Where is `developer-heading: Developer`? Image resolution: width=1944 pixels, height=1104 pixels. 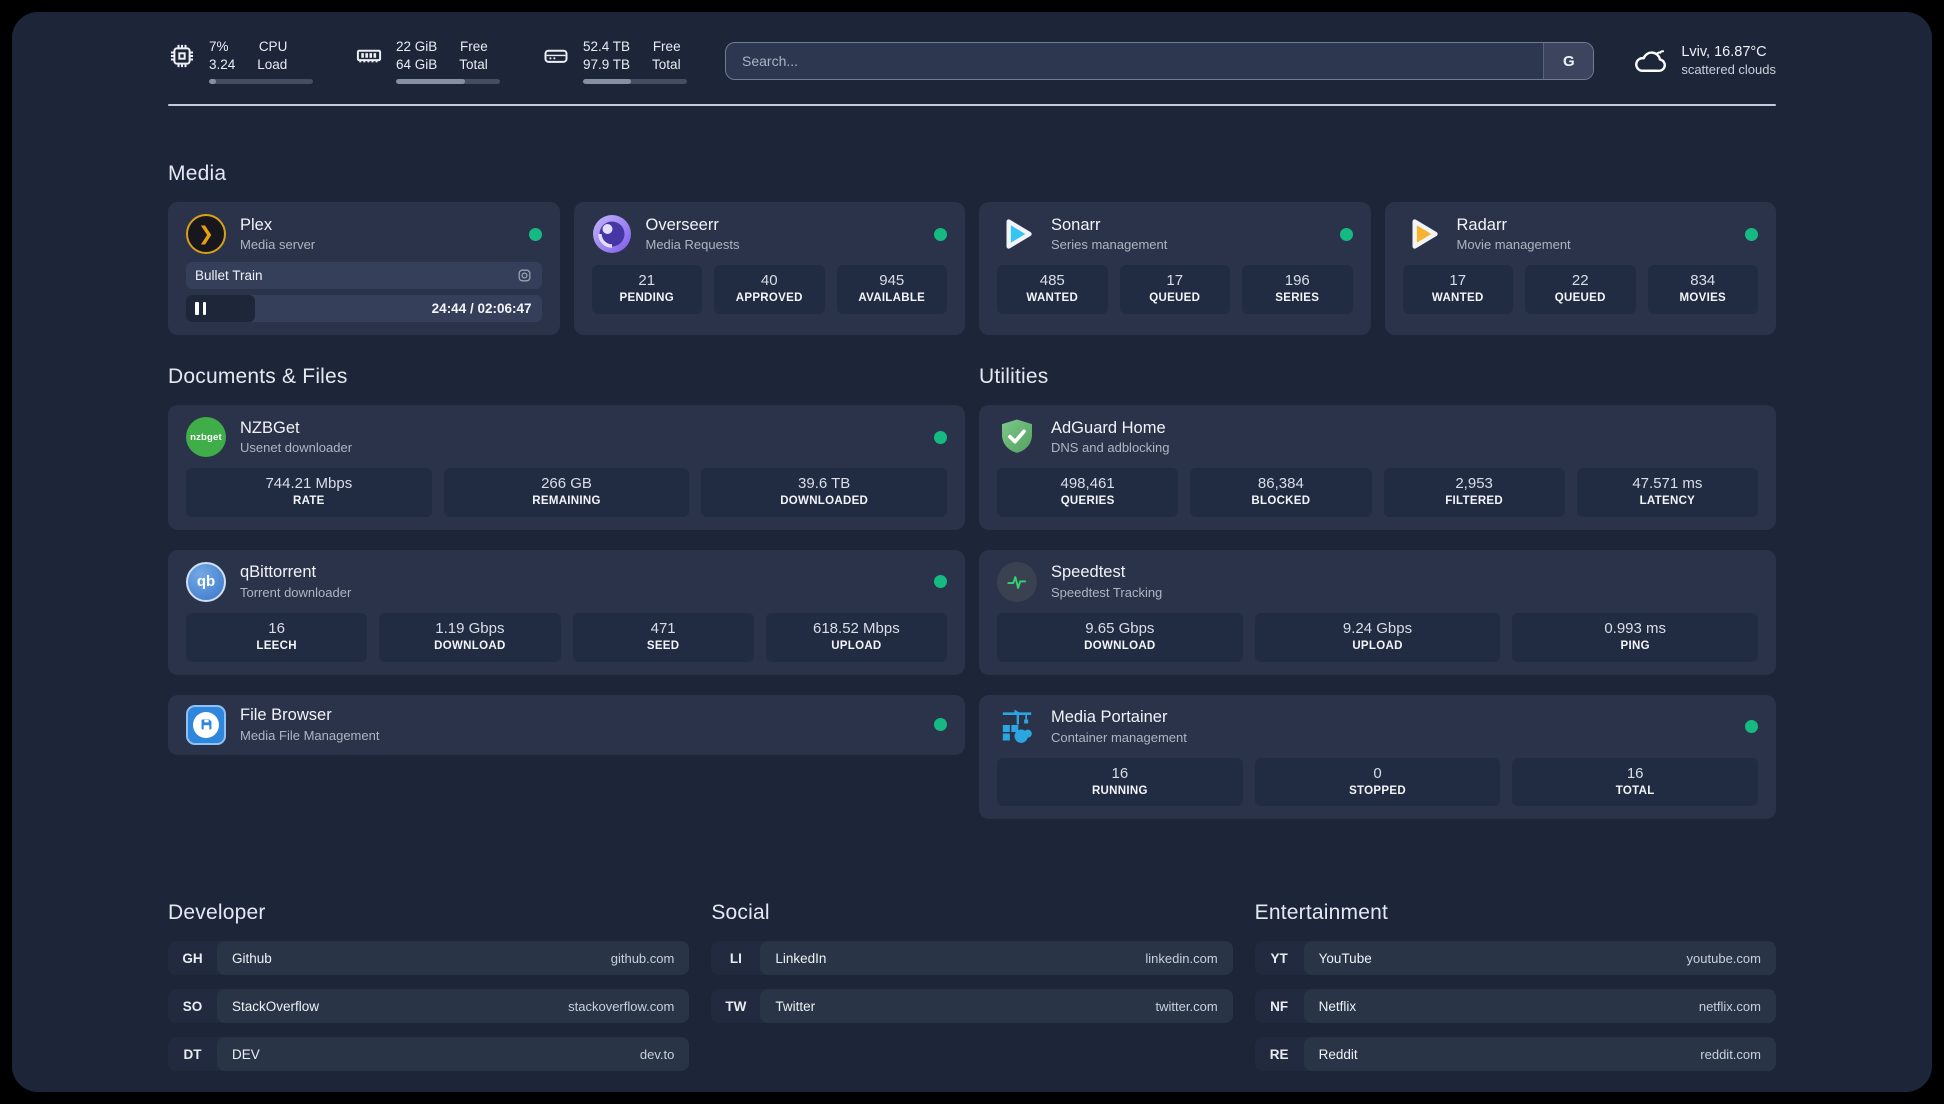
developer-heading: Developer is located at coordinates (217, 913).